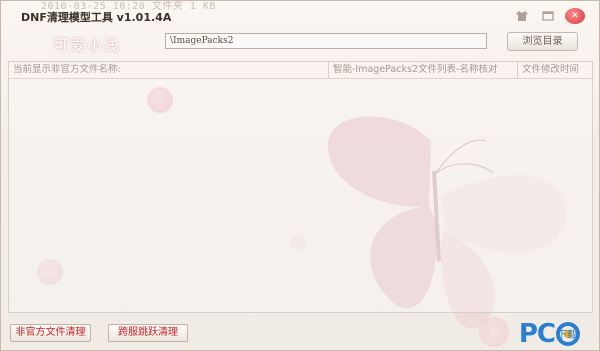  What do you see at coordinates (542, 41) in the screenshot?
I see `browse-button: 浏览目录` at bounding box center [542, 41].